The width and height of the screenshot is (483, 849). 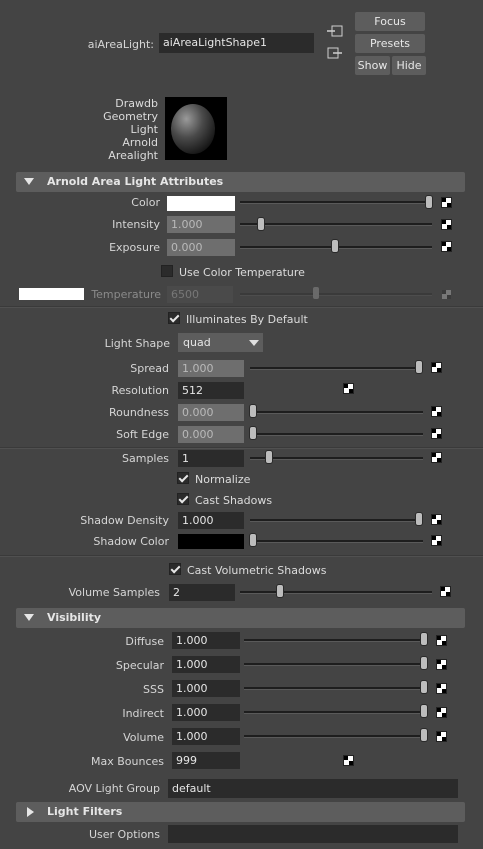 I want to click on section-light-filters: Light Filters, so click(x=240, y=812).